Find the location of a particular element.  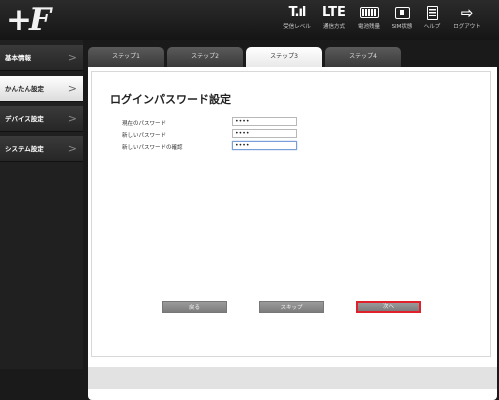

battery-icon is located at coordinates (369, 12).